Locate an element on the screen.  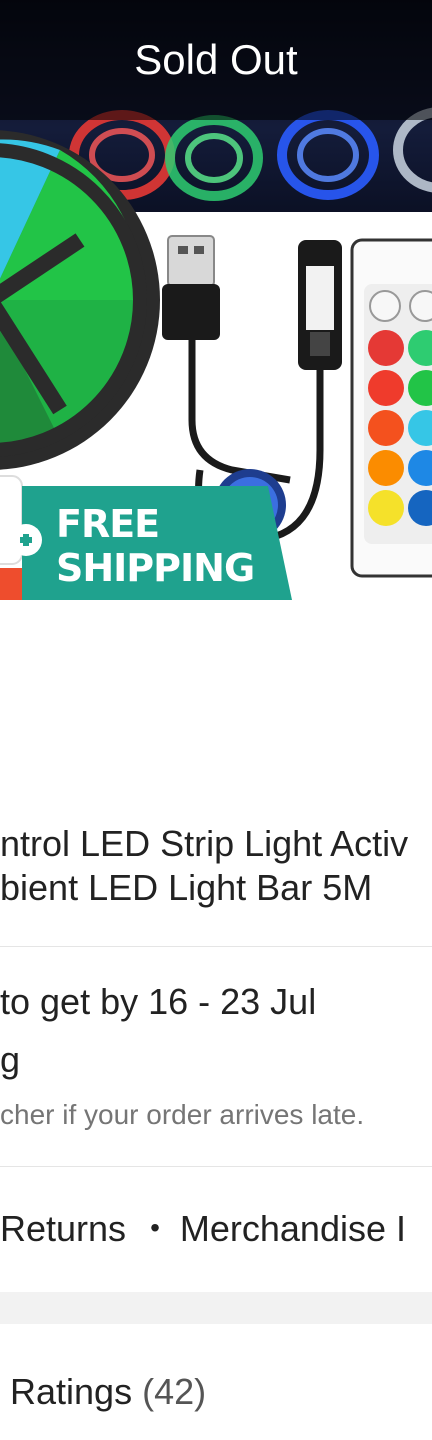
returns-label: Returns is located at coordinates (63, 1228).